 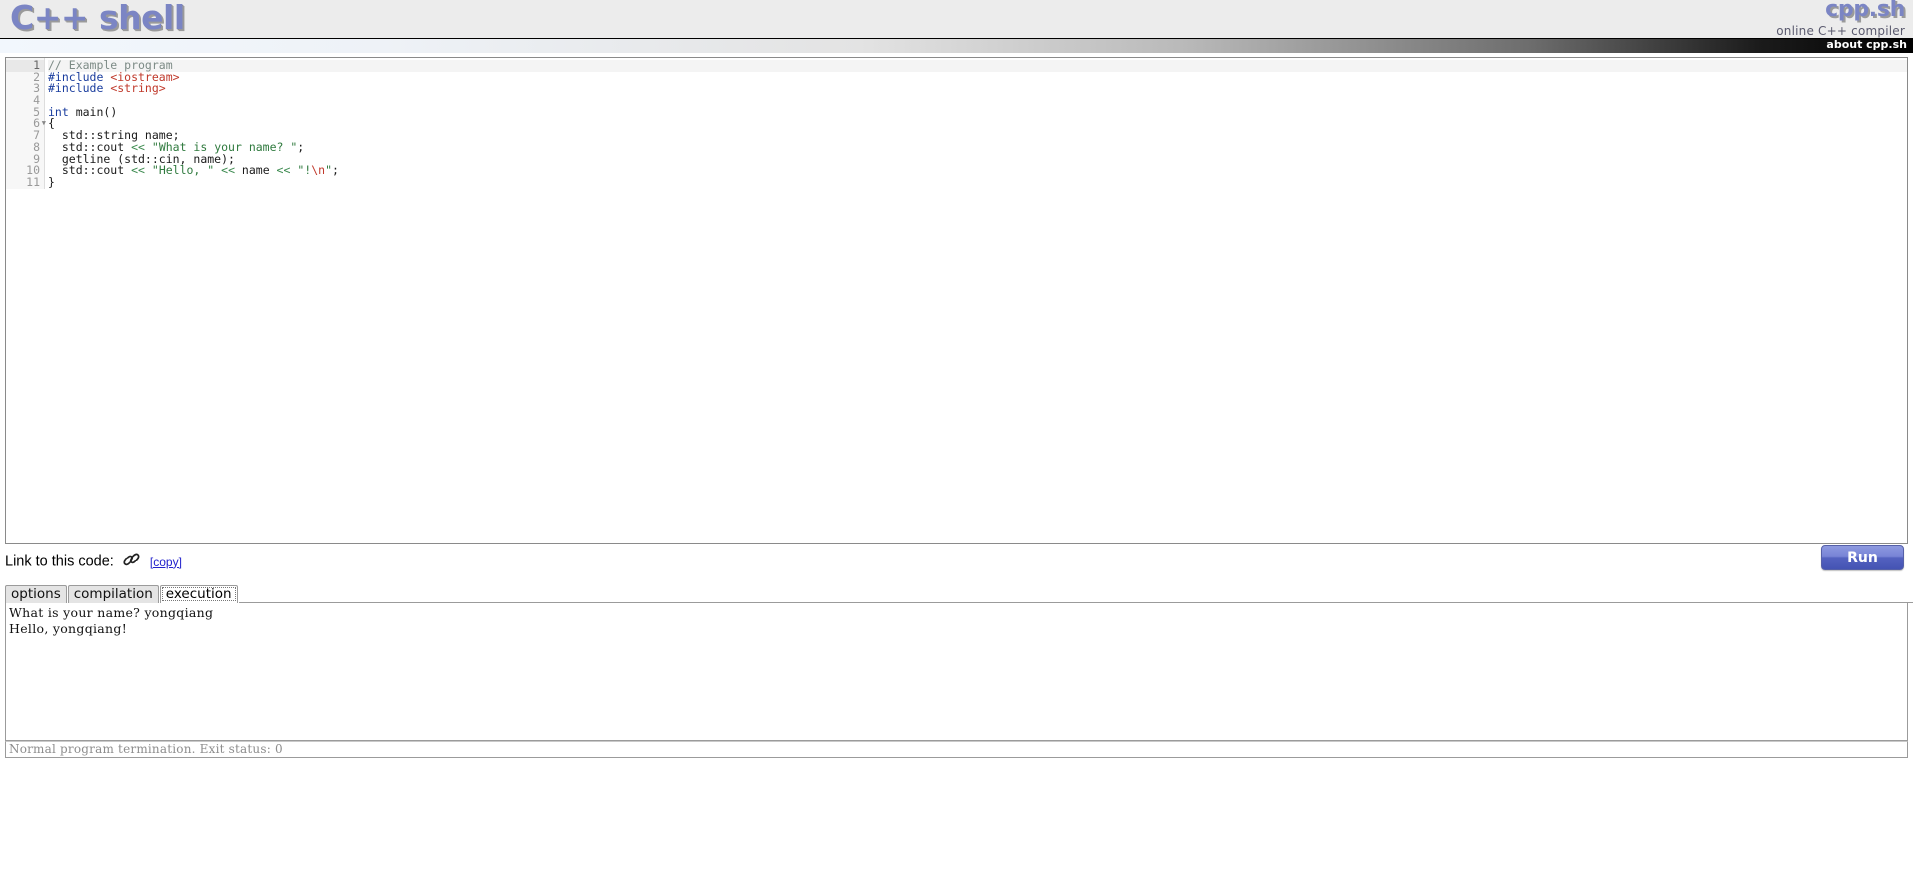 I want to click on brand-block: cpp.sh online C++ compiler, so click(x=1840, y=18).